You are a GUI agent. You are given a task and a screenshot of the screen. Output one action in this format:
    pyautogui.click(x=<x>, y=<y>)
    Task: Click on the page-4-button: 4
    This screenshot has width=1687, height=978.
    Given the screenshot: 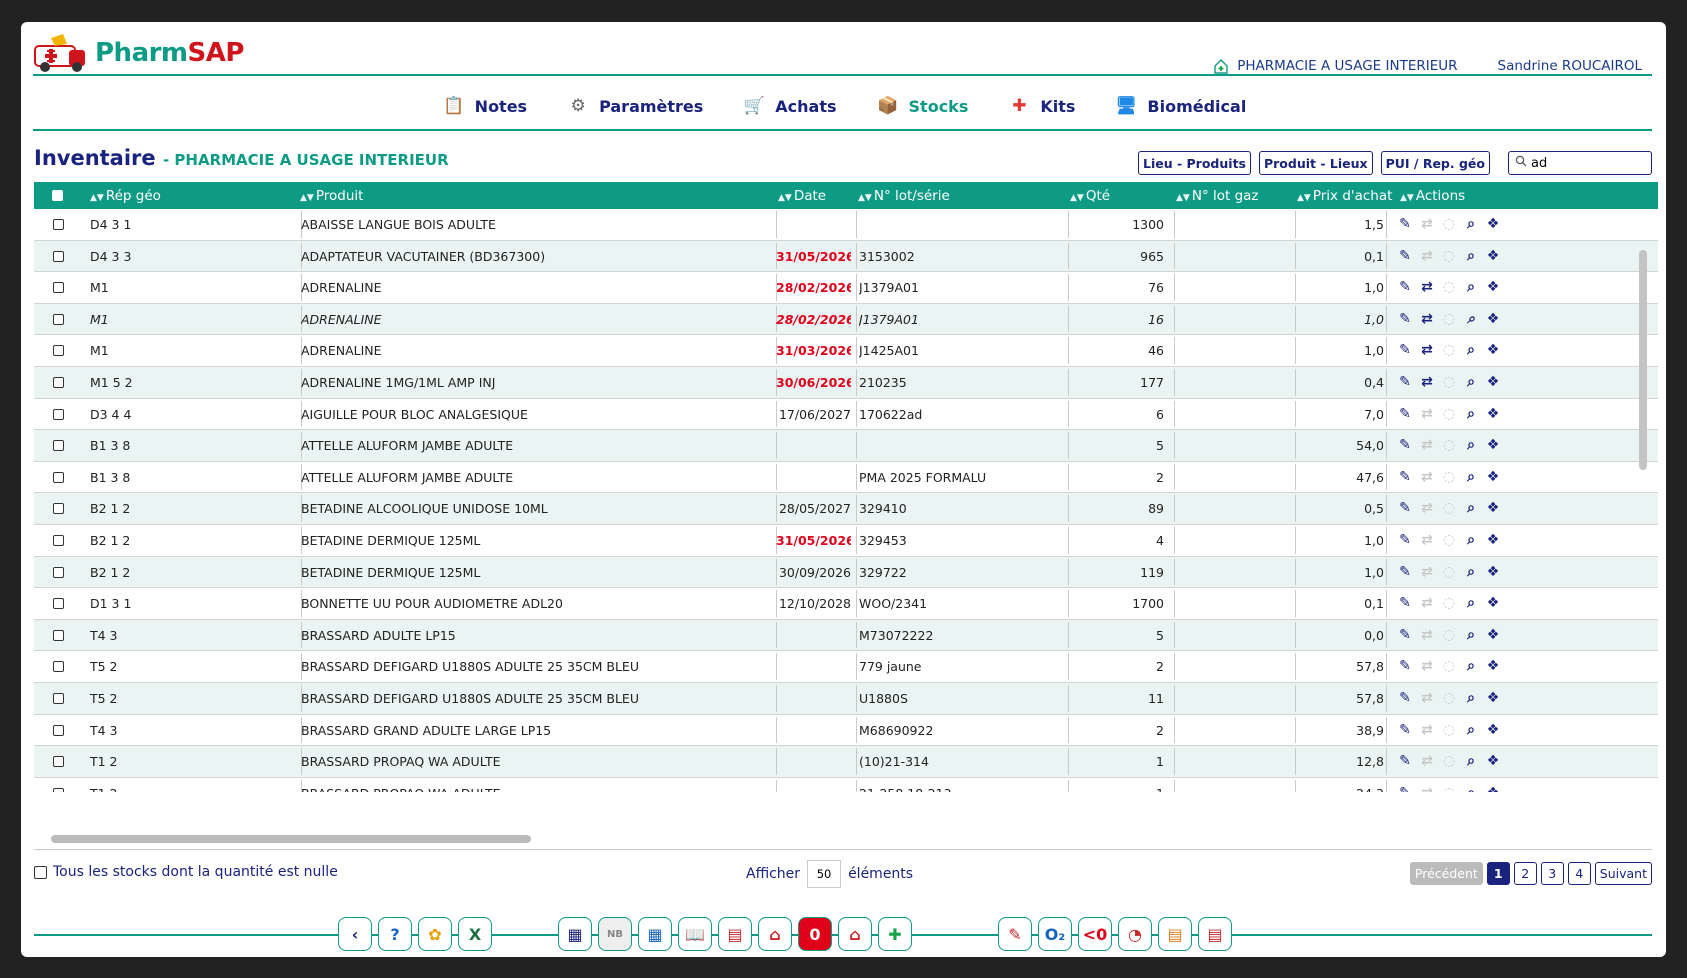 What is the action you would take?
    pyautogui.click(x=1579, y=873)
    